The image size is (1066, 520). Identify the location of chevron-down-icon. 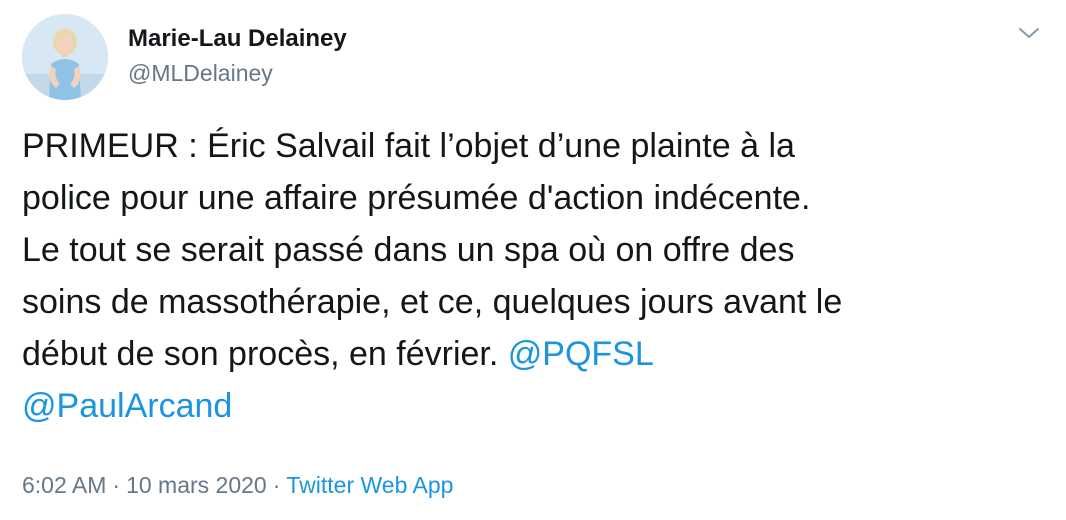
(1029, 33).